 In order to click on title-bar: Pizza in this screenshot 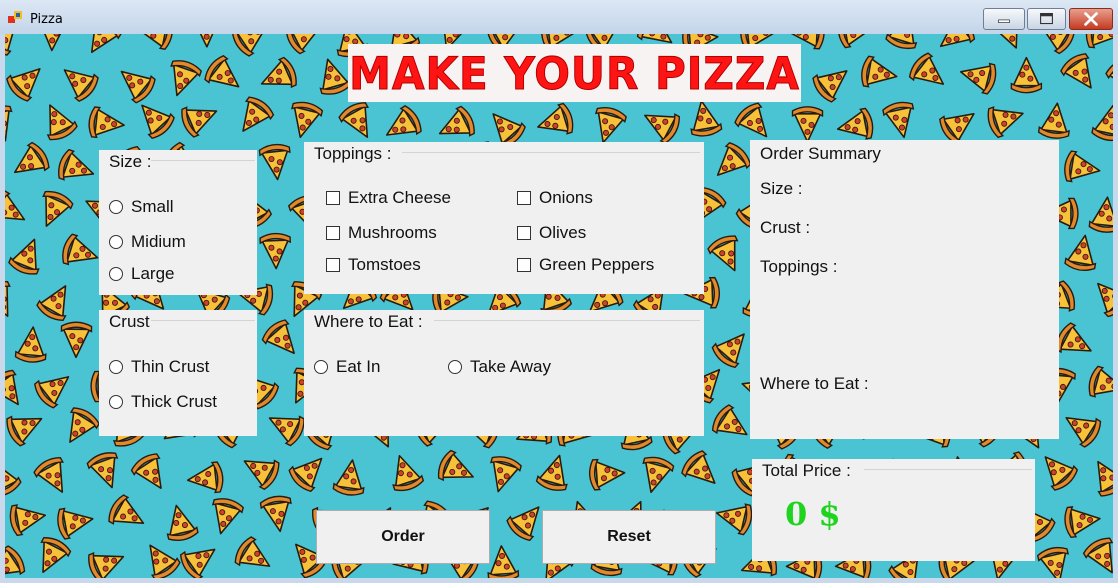, I will do `click(559, 17)`.